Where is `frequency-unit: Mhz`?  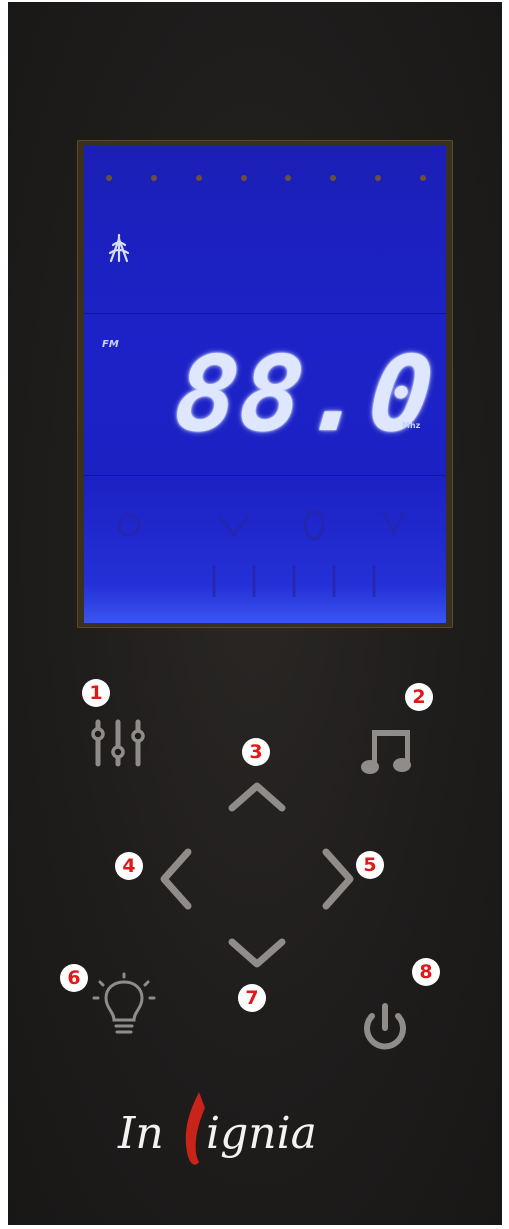 frequency-unit: Mhz is located at coordinates (411, 425).